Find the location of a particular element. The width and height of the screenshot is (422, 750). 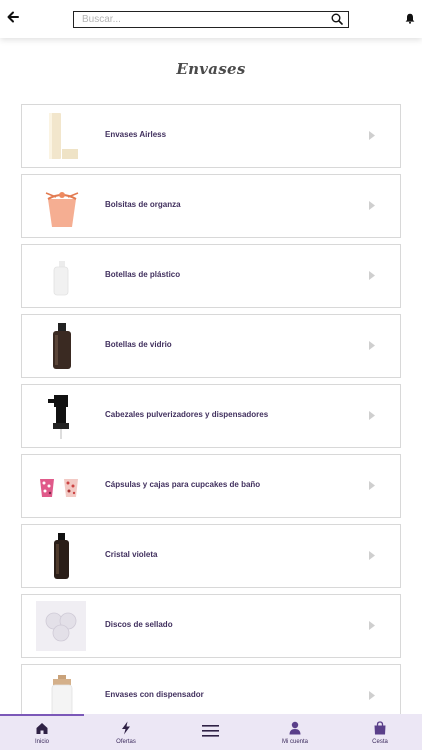

nav-label: Ofertas is located at coordinates (126, 742).